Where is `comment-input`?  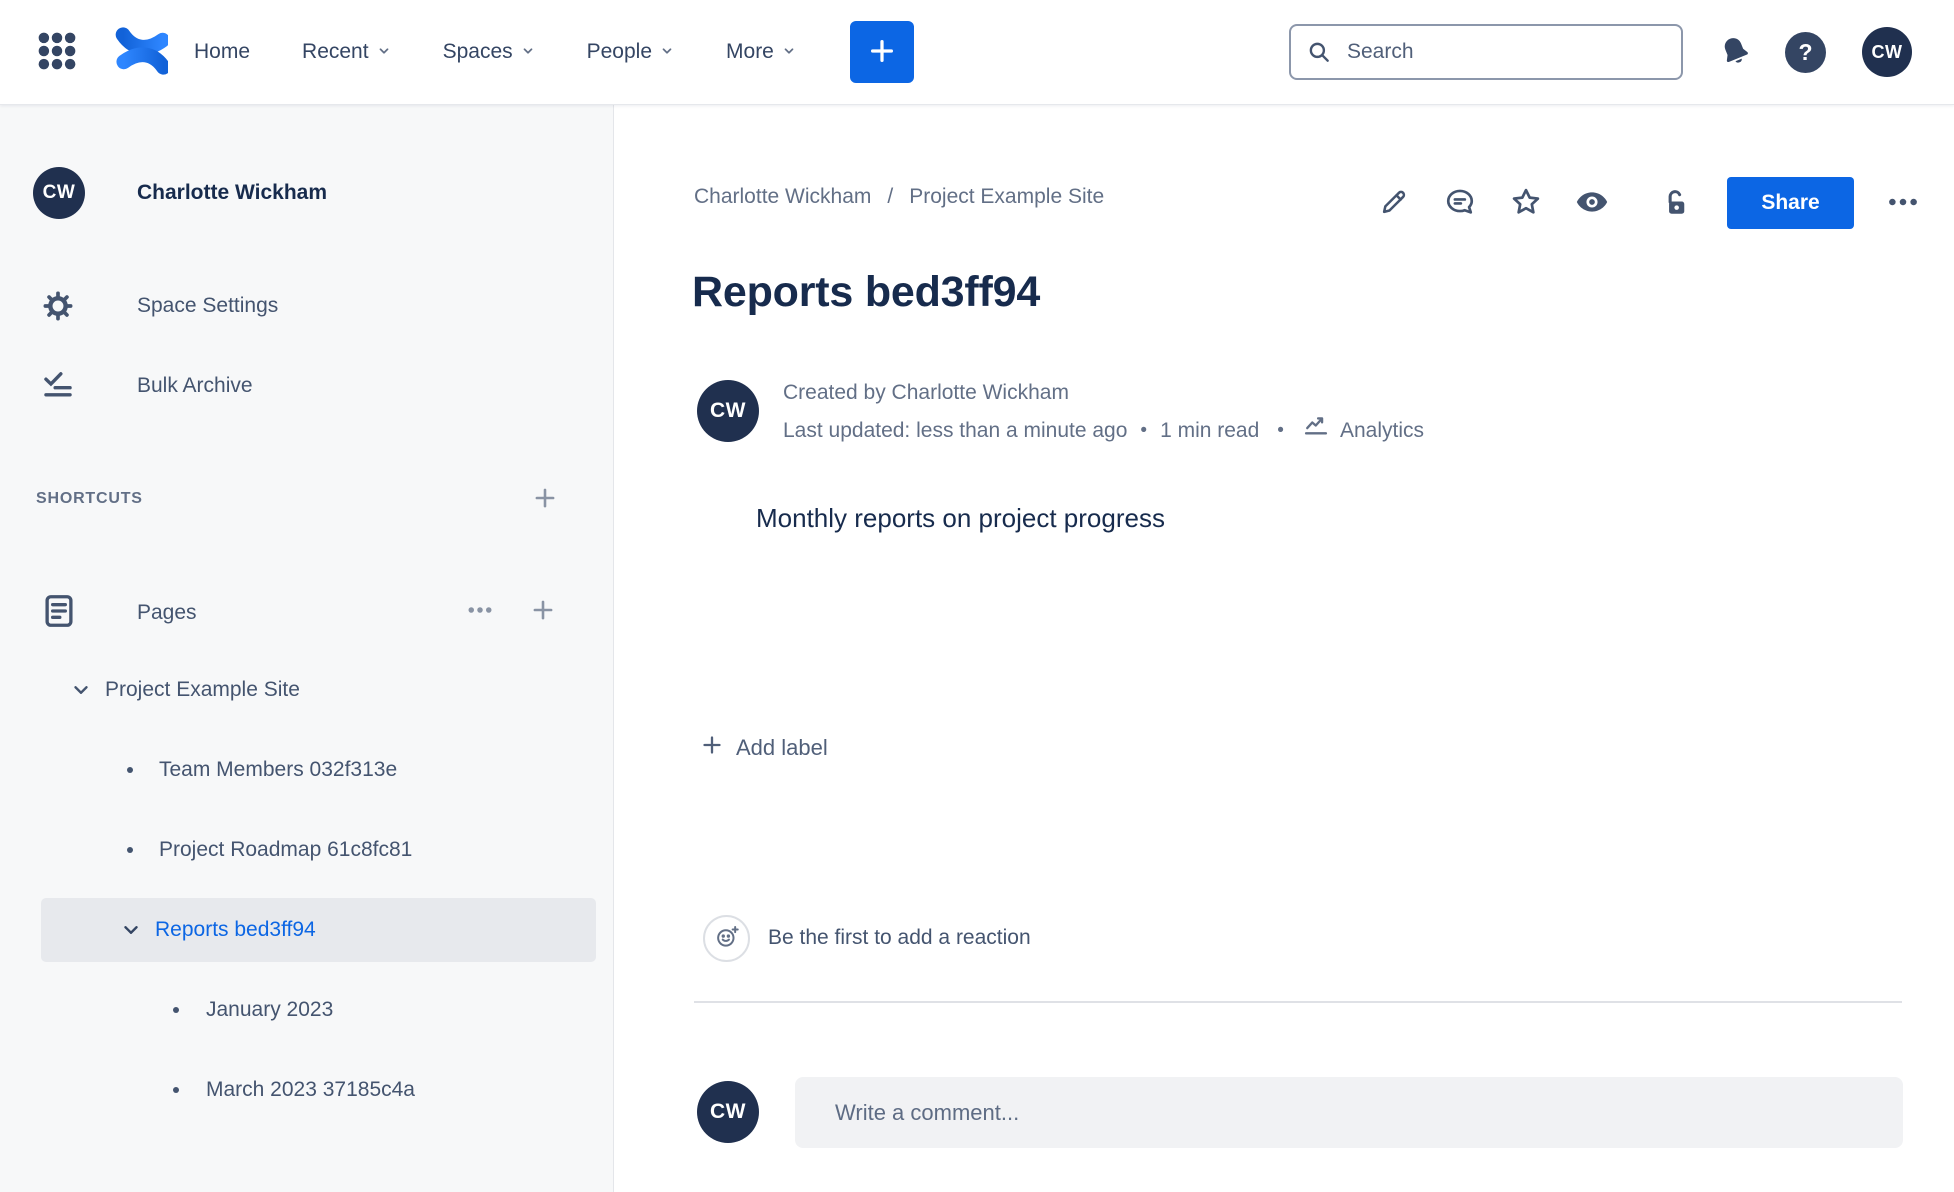 comment-input is located at coordinates (1349, 1112).